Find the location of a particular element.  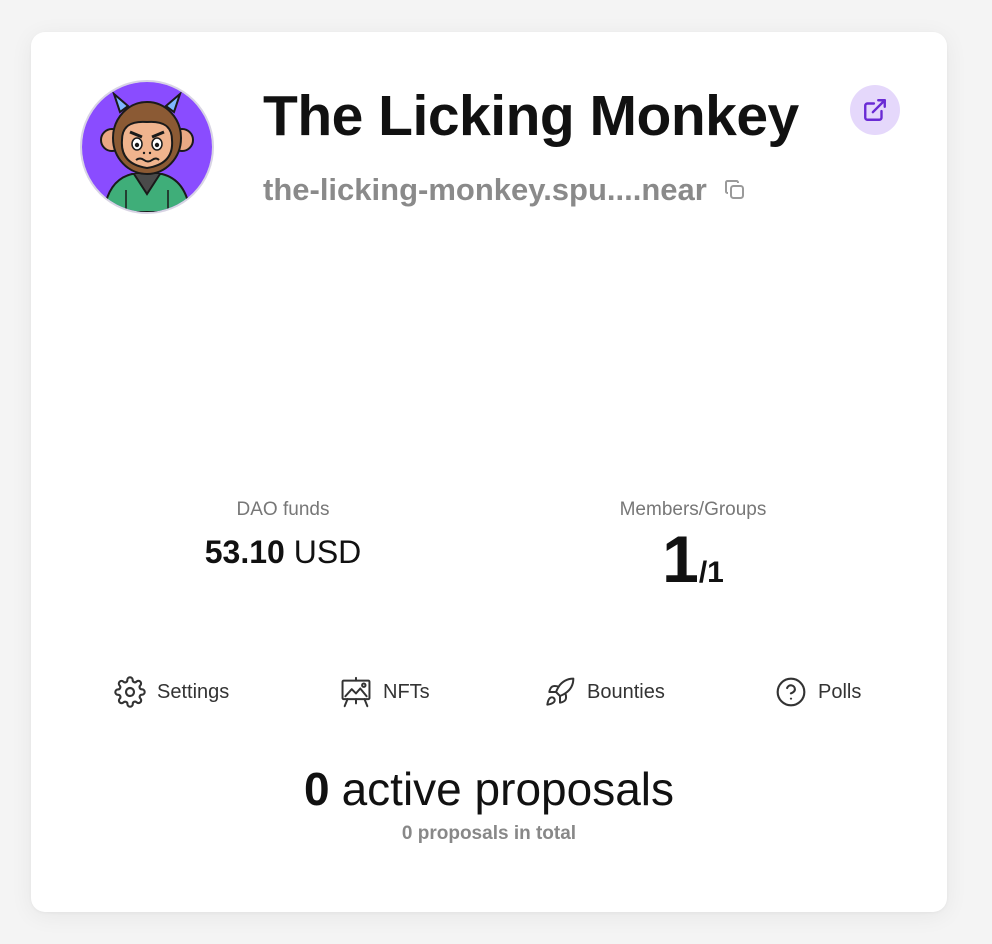

dao-address: the-licking-monkey.spu....near is located at coordinates (485, 189).